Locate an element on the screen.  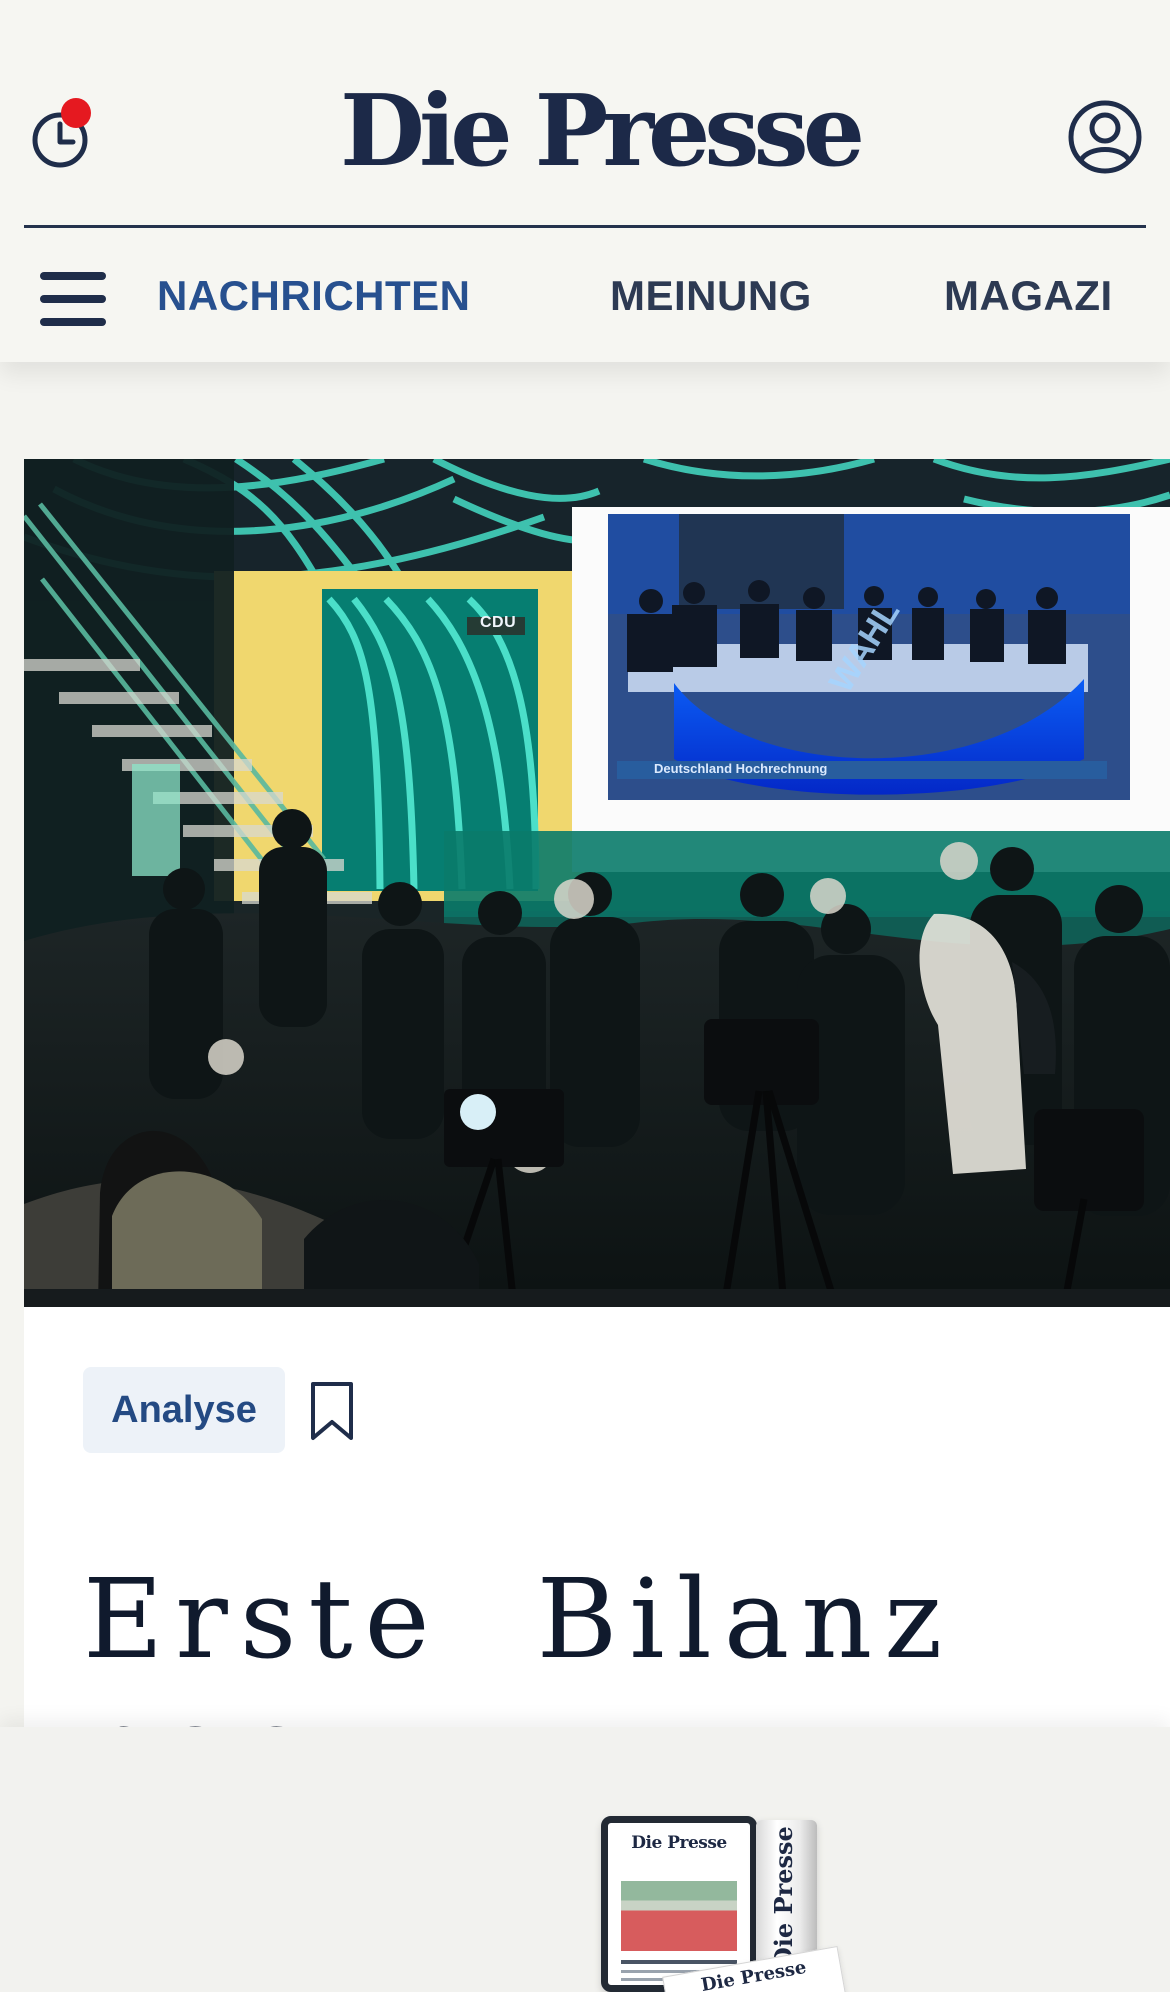
section-navigation: NACHRICHTEN MEINUNG MAGAZI is located at coordinates (585, 295).